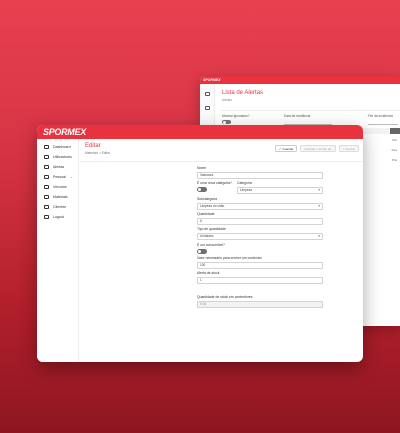  What do you see at coordinates (97, 153) in the screenshot?
I see `breadcrumb: Materiais > Editar` at bounding box center [97, 153].